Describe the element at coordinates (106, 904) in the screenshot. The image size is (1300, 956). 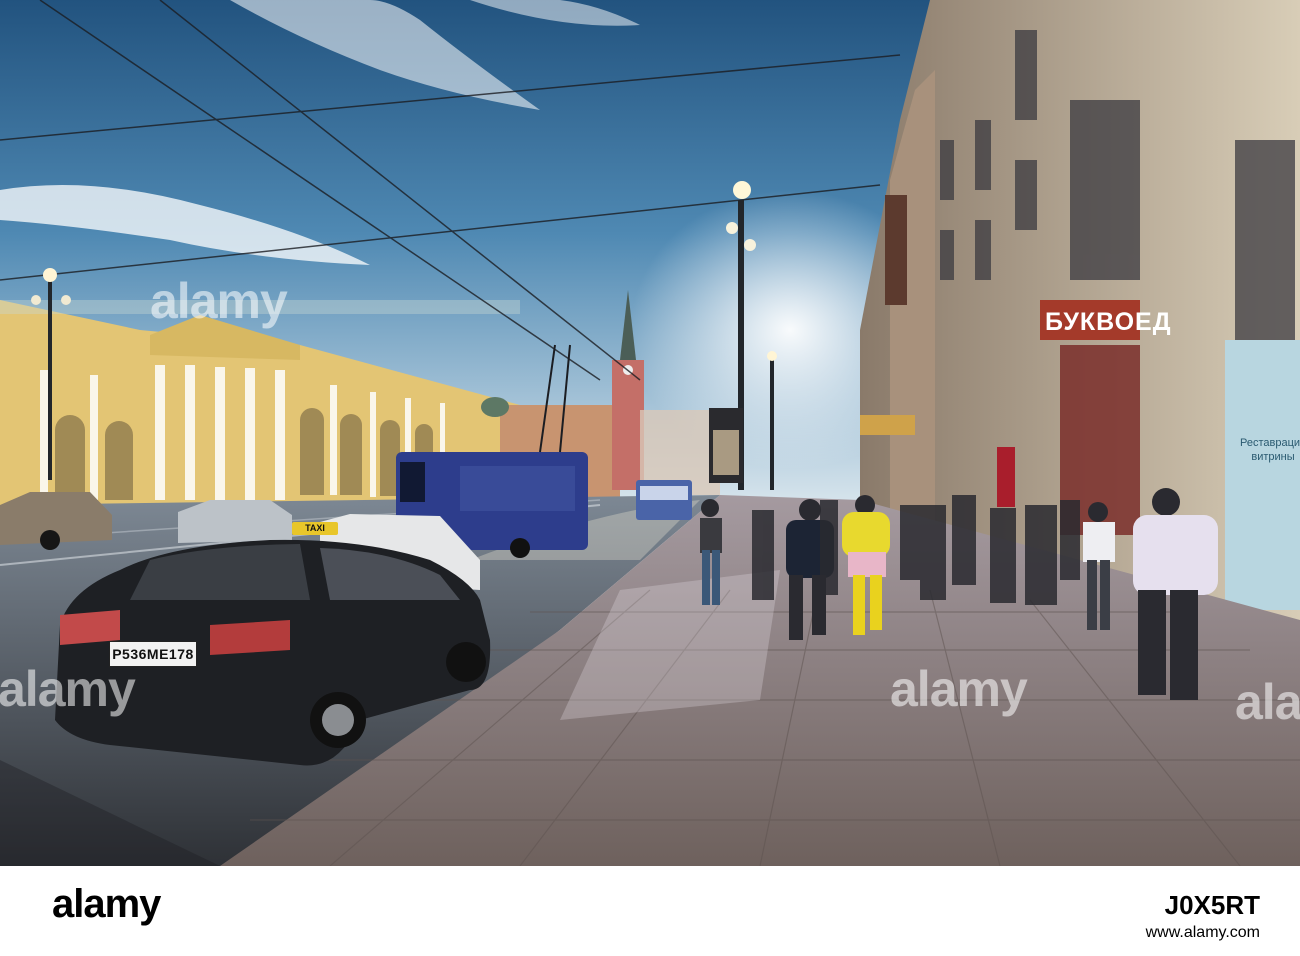
I see `footer-logo: alamy` at that location.